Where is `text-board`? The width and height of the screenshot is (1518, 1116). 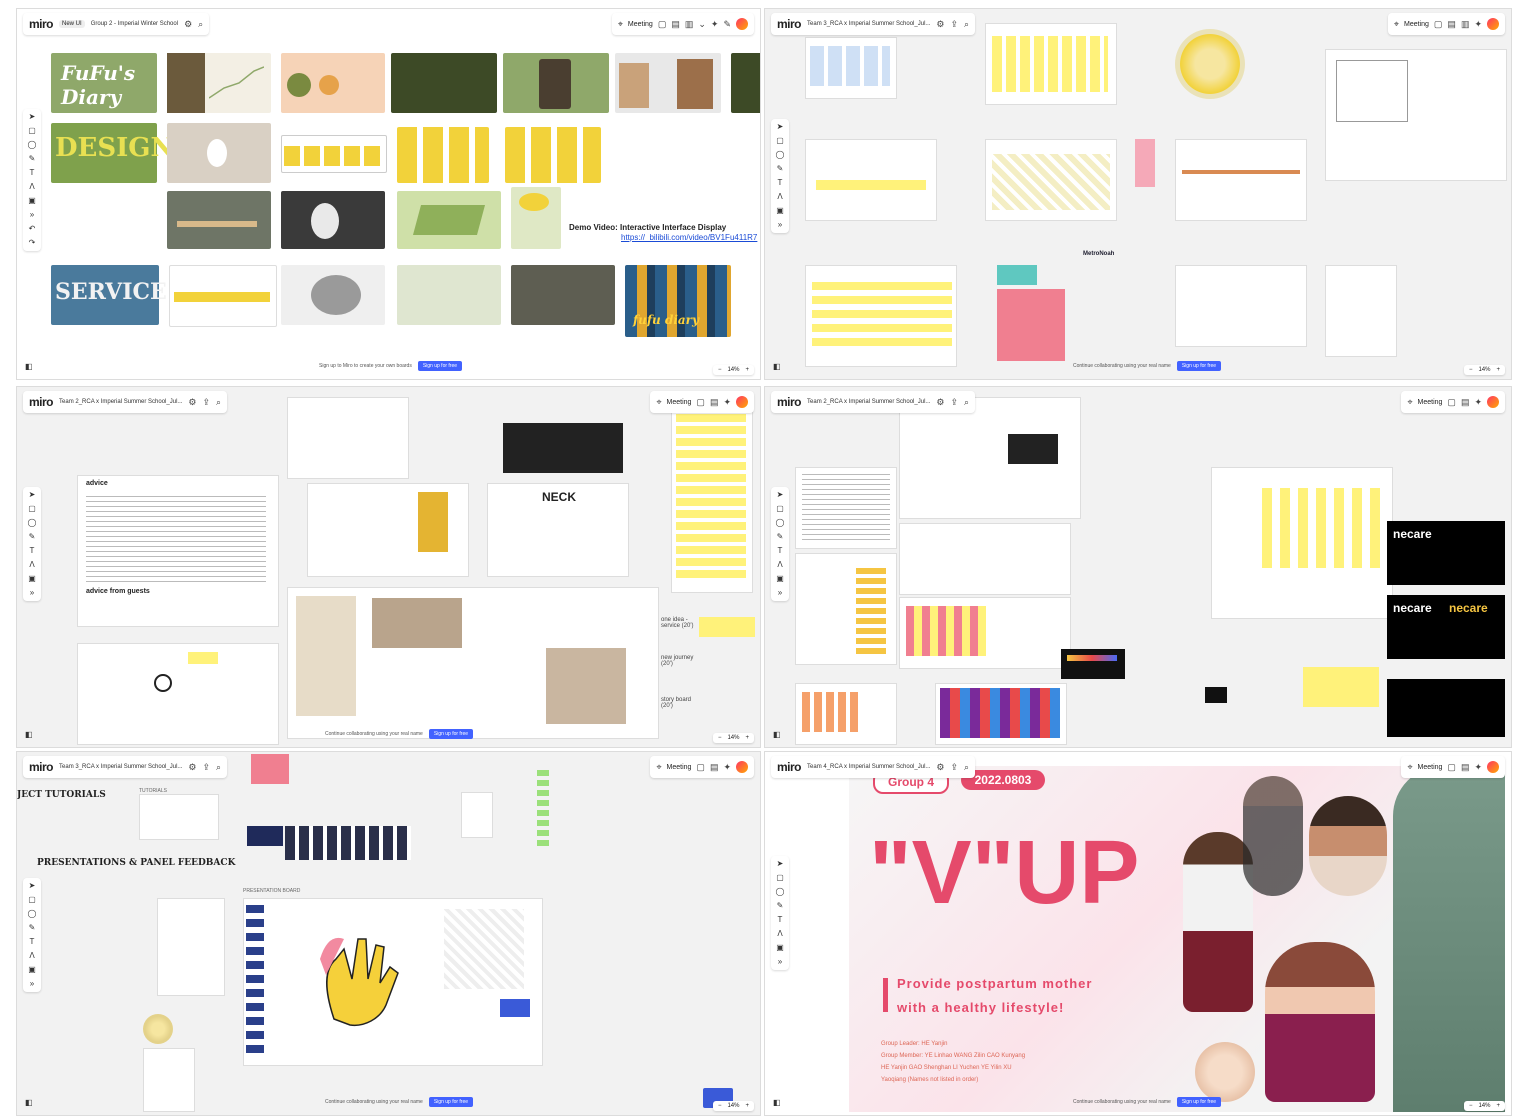
text-board is located at coordinates (846, 508).